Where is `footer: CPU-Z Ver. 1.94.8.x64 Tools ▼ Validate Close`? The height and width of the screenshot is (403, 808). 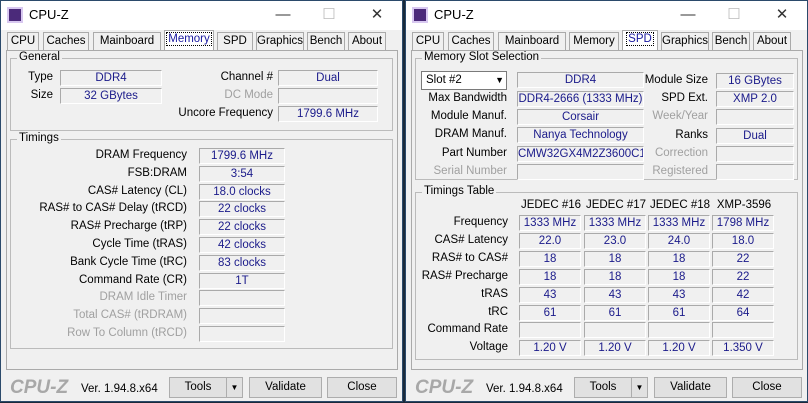 footer: CPU-Z Ver. 1.94.8.x64 Tools ▼ Validate Close is located at coordinates (606, 388).